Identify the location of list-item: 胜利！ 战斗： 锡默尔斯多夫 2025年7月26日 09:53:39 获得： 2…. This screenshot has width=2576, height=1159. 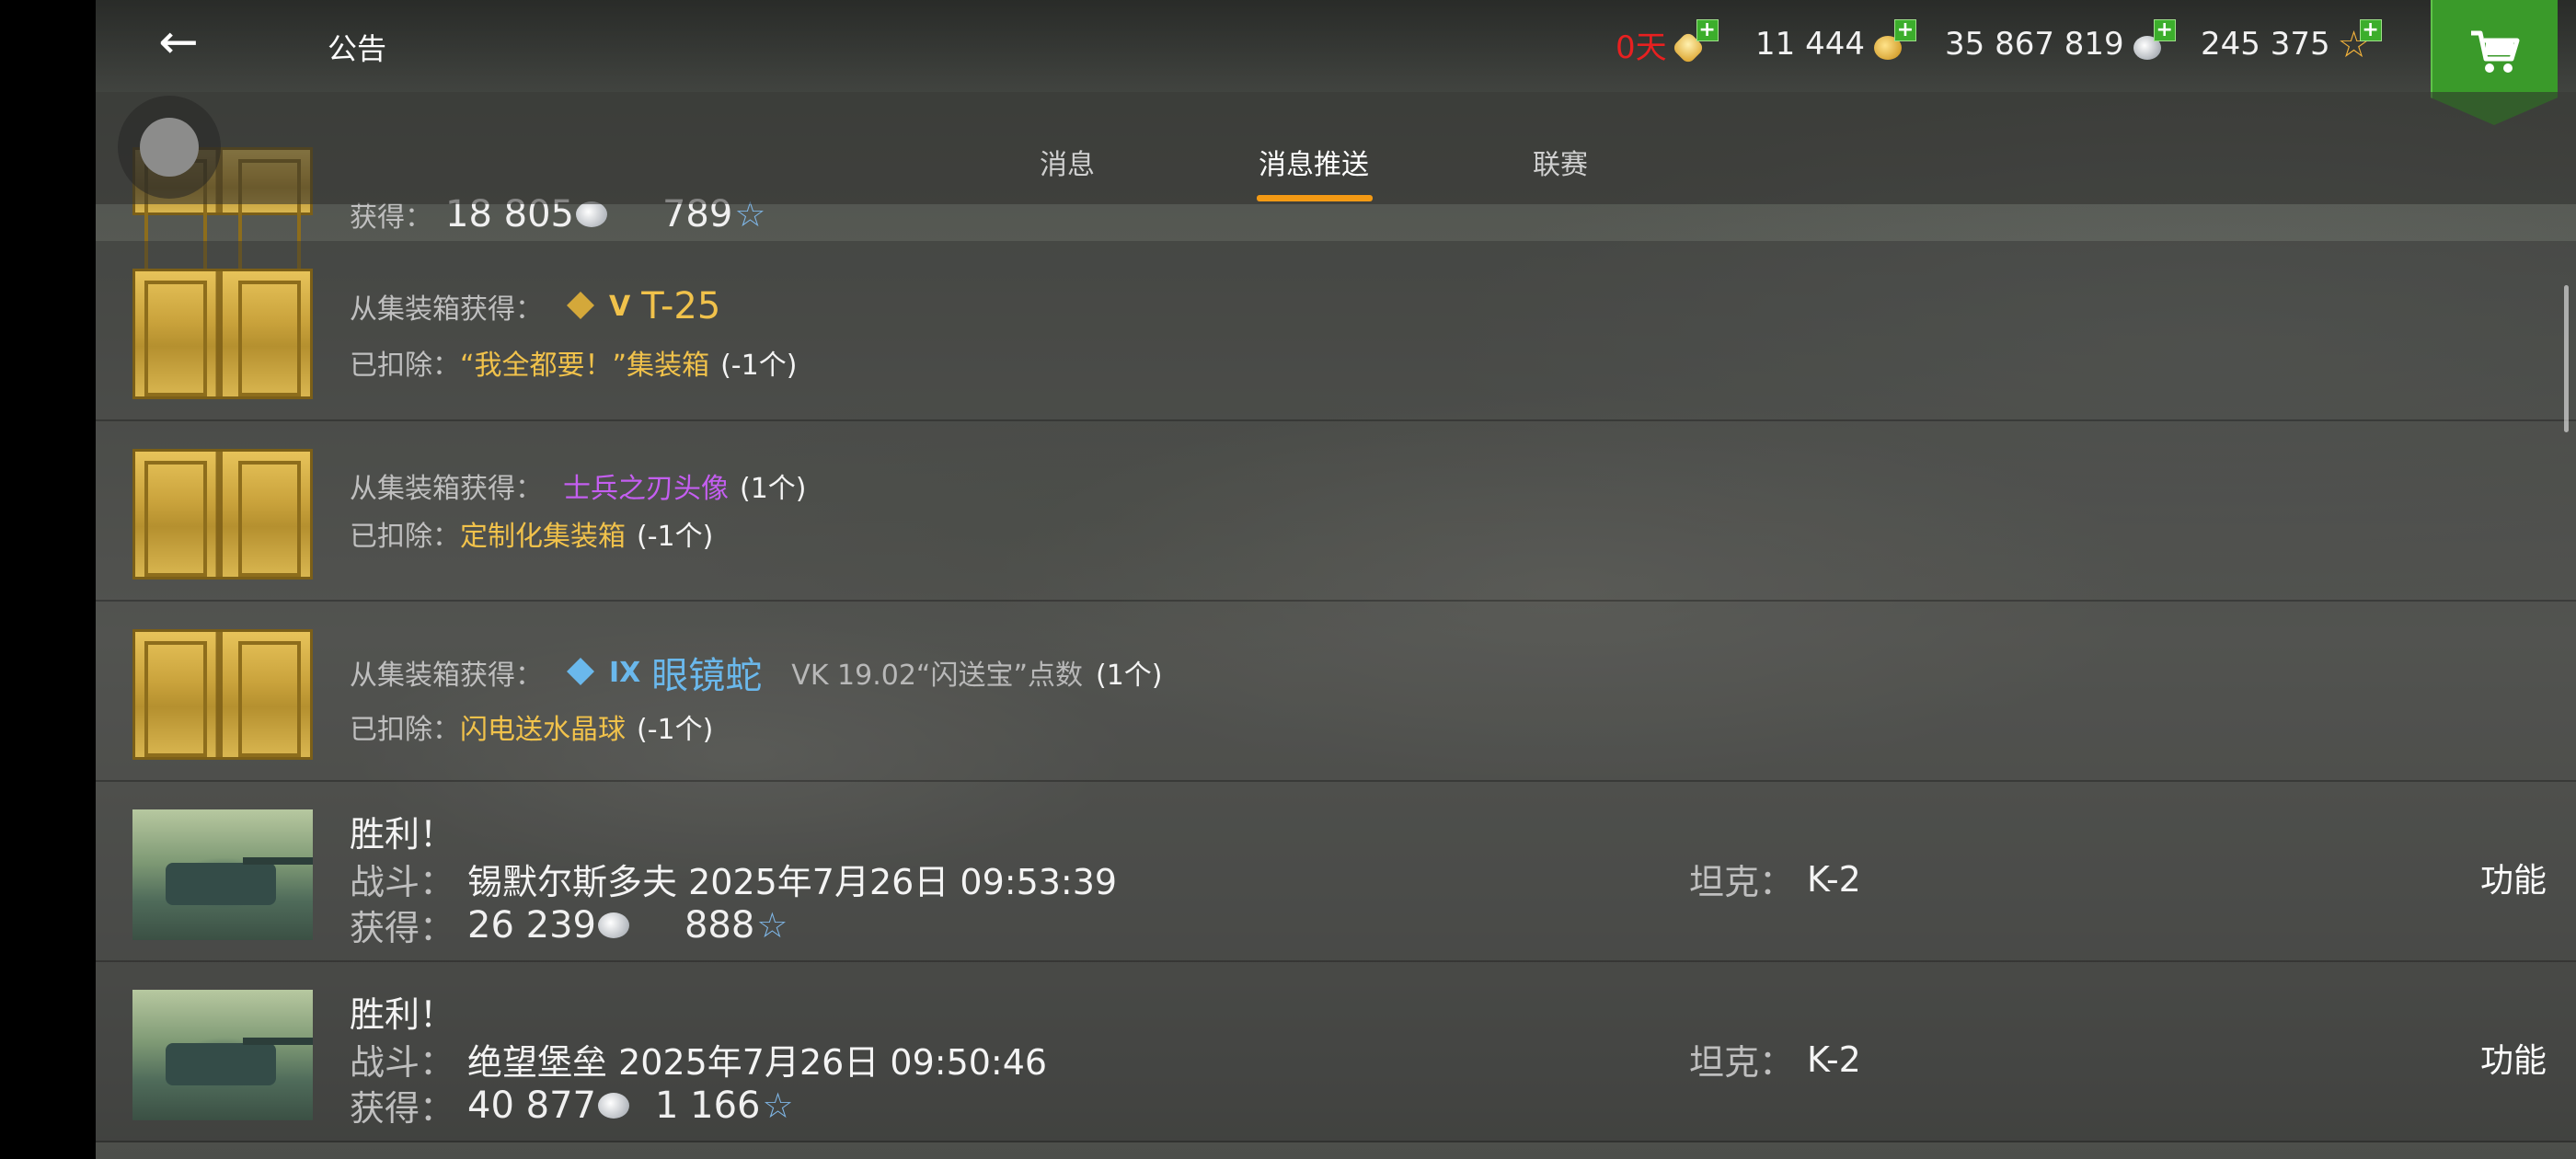
(1336, 872).